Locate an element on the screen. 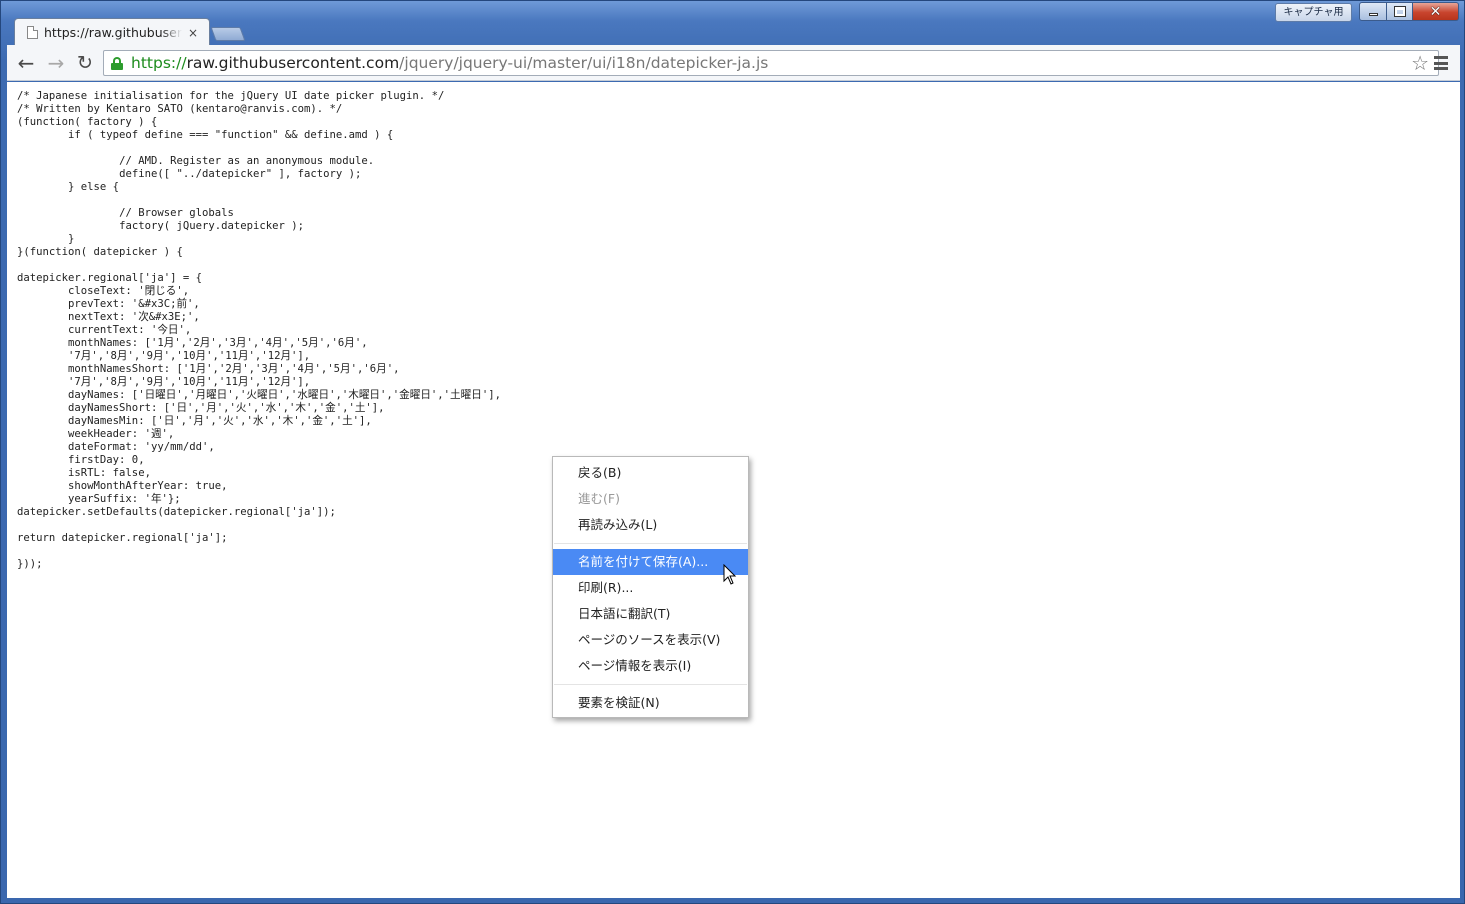  close-icon: ✕ is located at coordinates (1435, 11).